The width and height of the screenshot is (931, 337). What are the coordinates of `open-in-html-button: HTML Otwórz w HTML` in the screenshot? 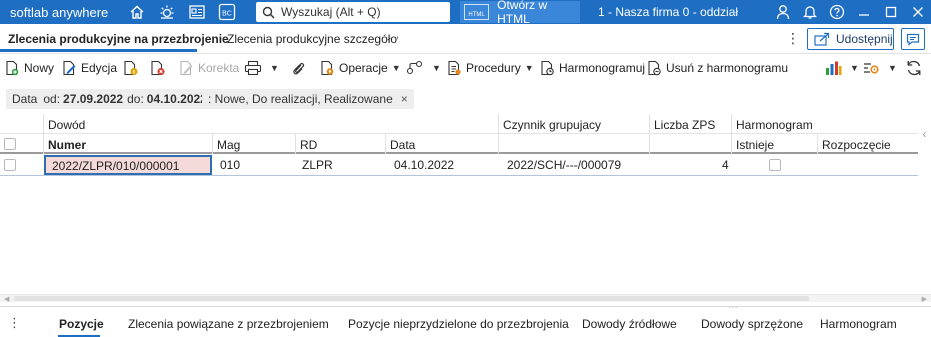 It's located at (520, 13).